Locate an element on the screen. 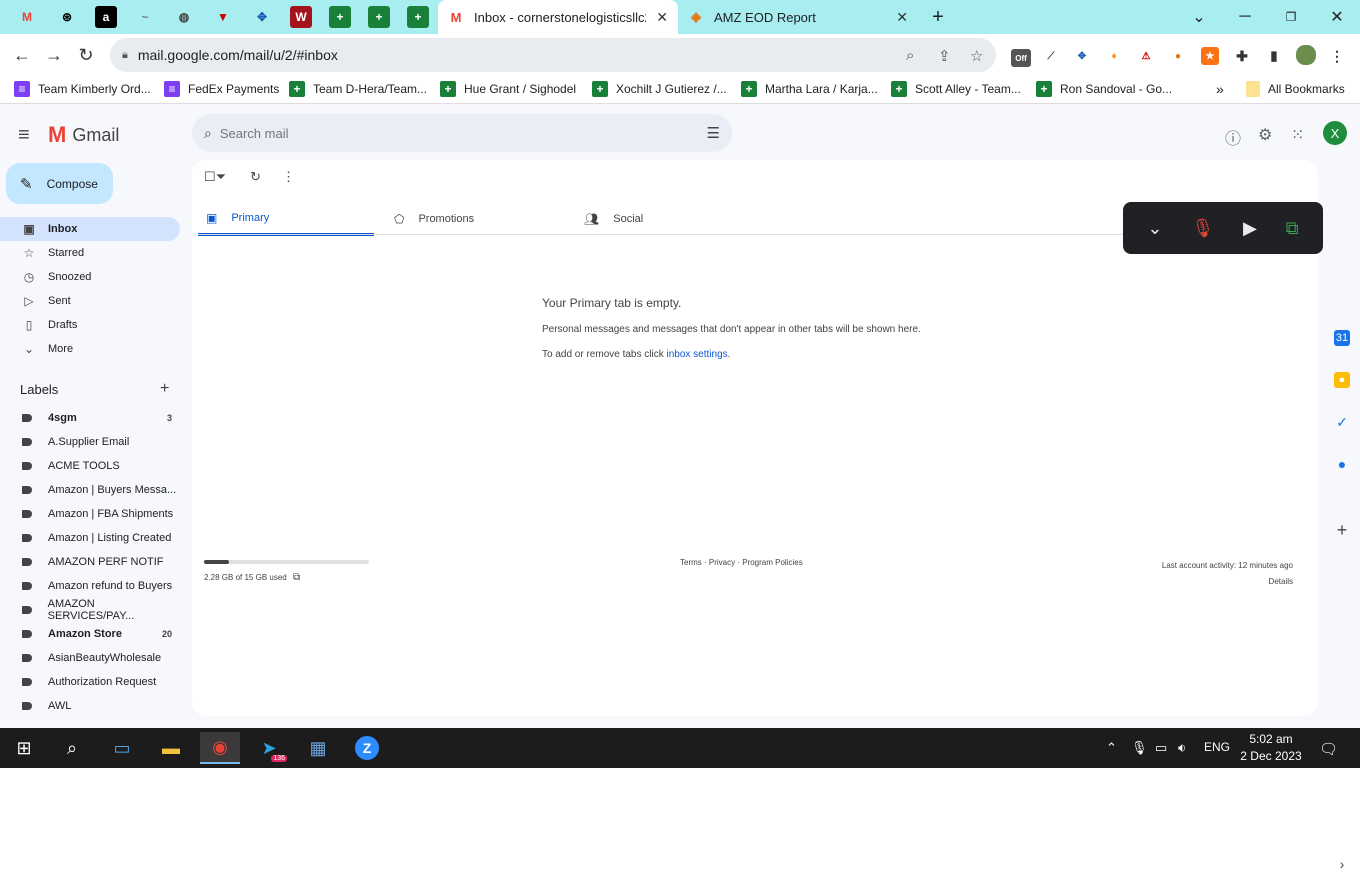  refresh-icon: ↻ is located at coordinates (255, 177).